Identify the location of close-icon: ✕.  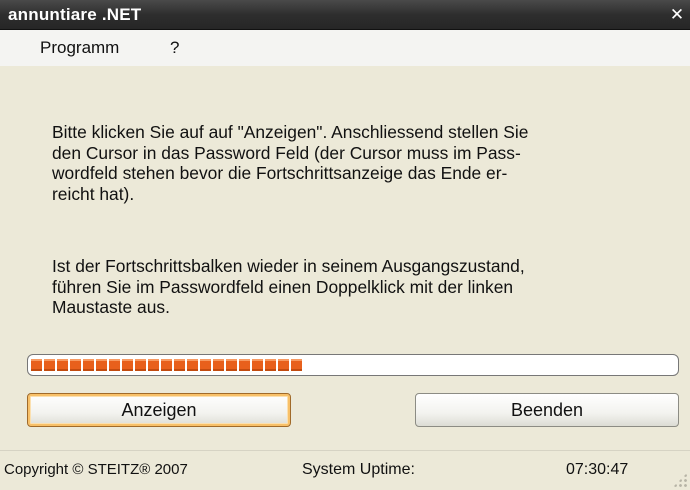
(677, 15).